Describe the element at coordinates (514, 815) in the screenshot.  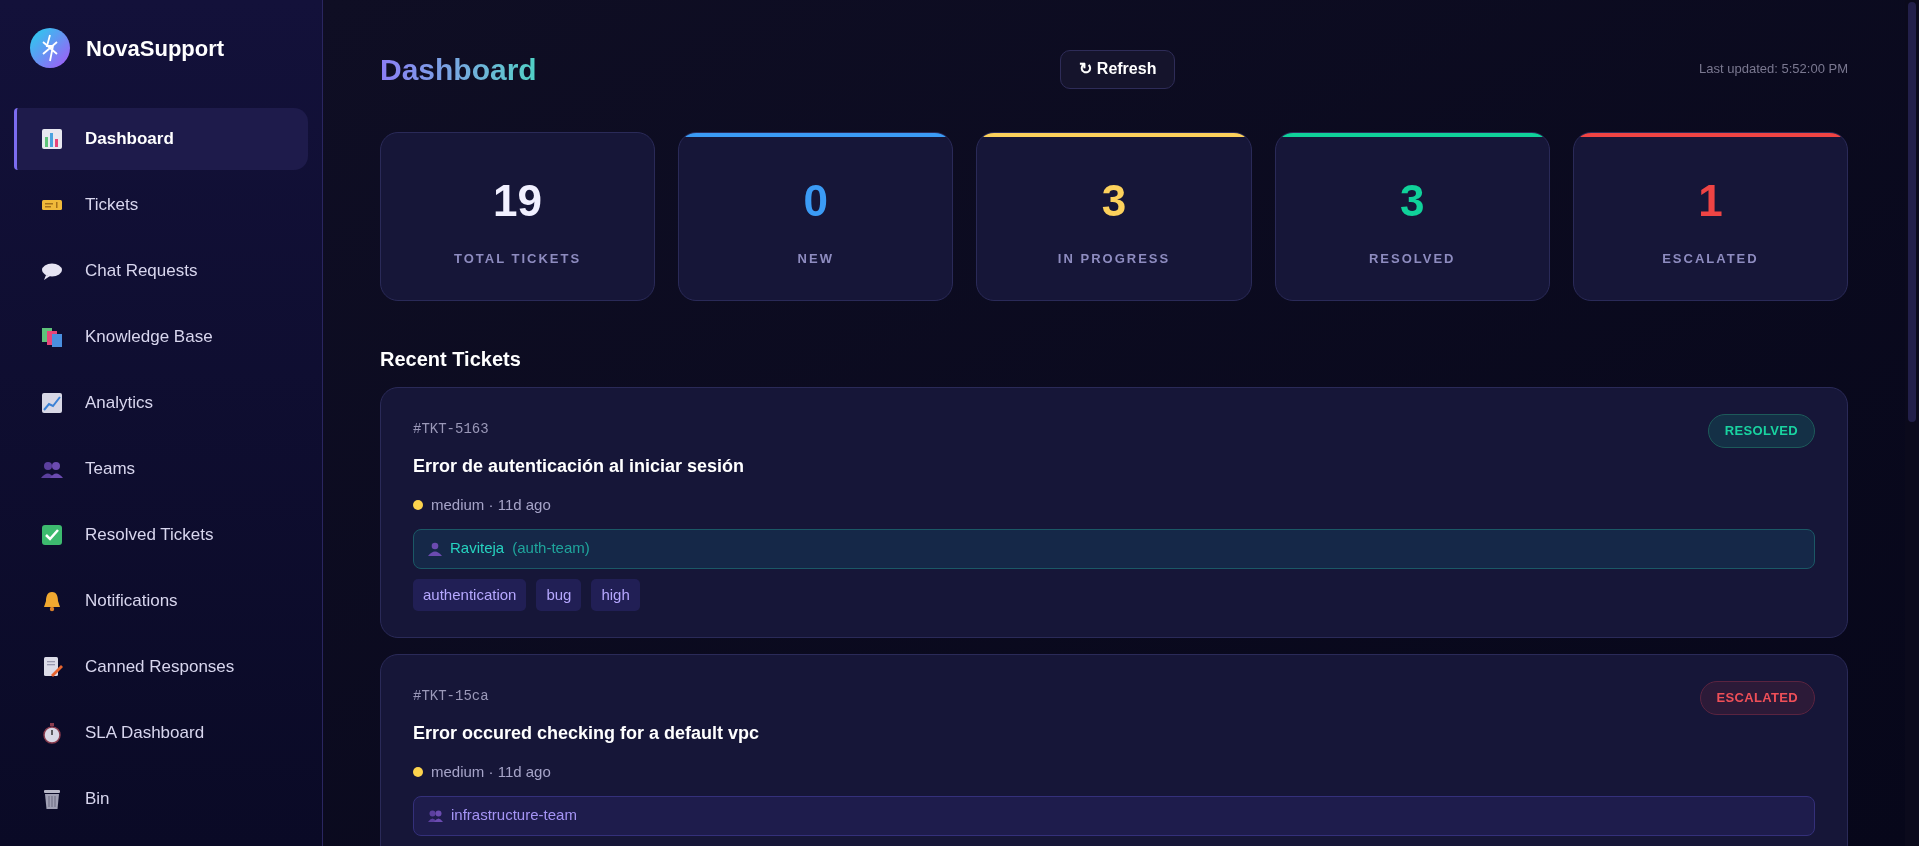
I see `assignee-team: infrastructure-team` at that location.